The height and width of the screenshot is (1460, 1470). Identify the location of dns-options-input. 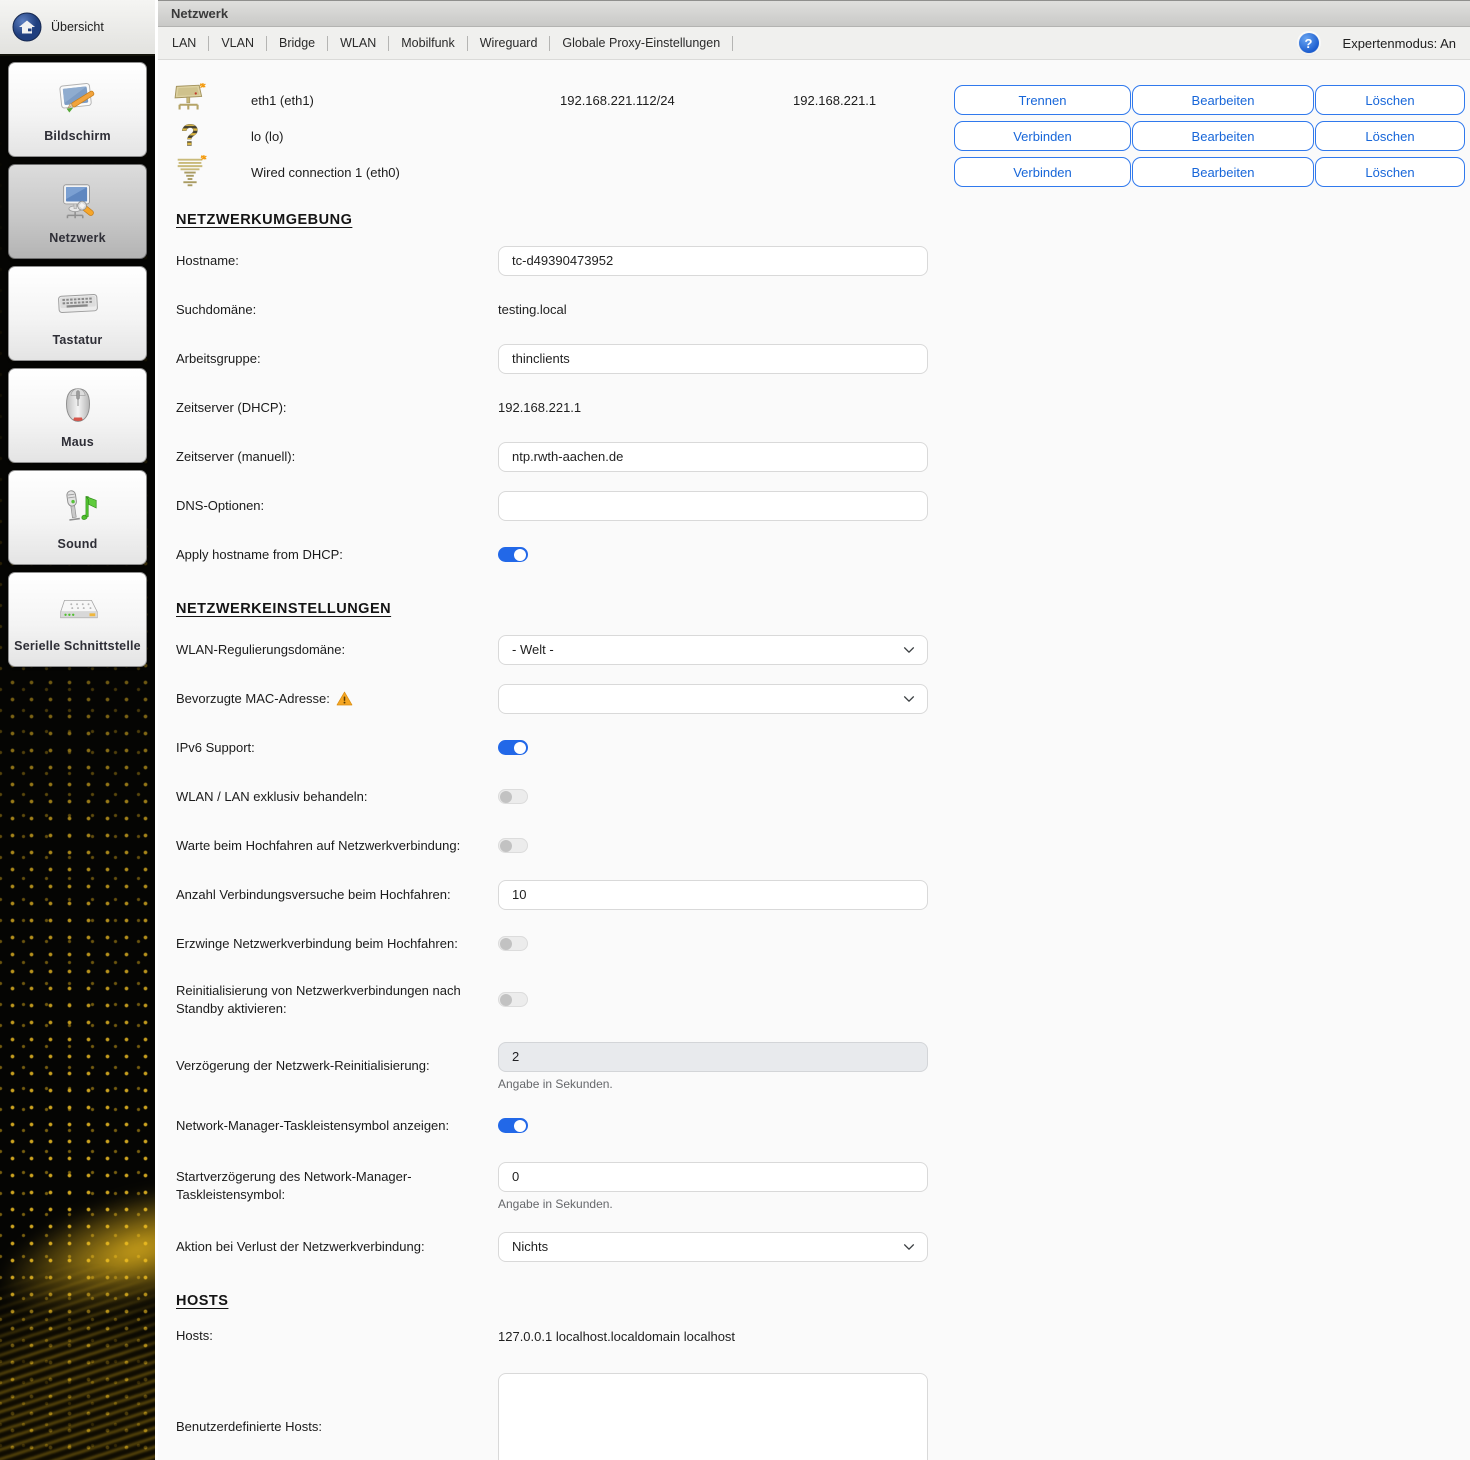
(713, 505).